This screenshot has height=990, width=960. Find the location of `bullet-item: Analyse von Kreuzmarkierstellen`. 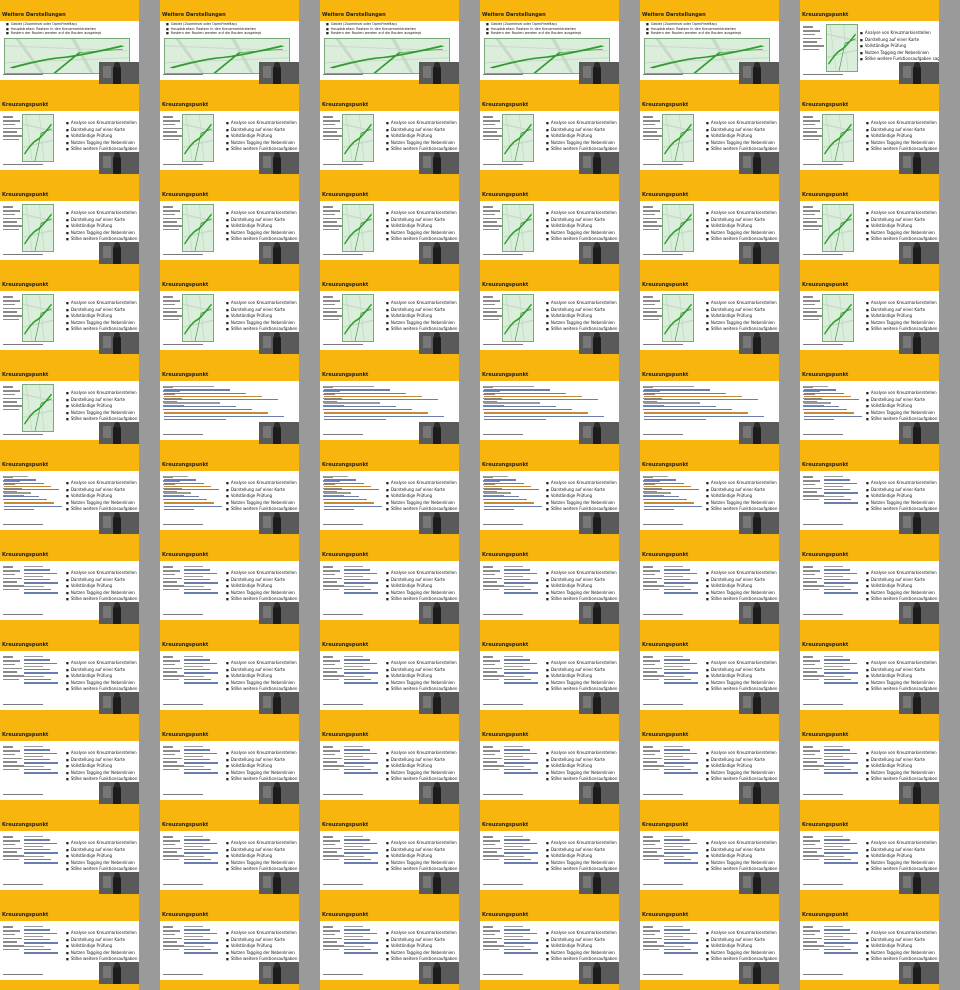

bullet-item: Analyse von Kreuzmarkierstellen is located at coordinates (742, 663).